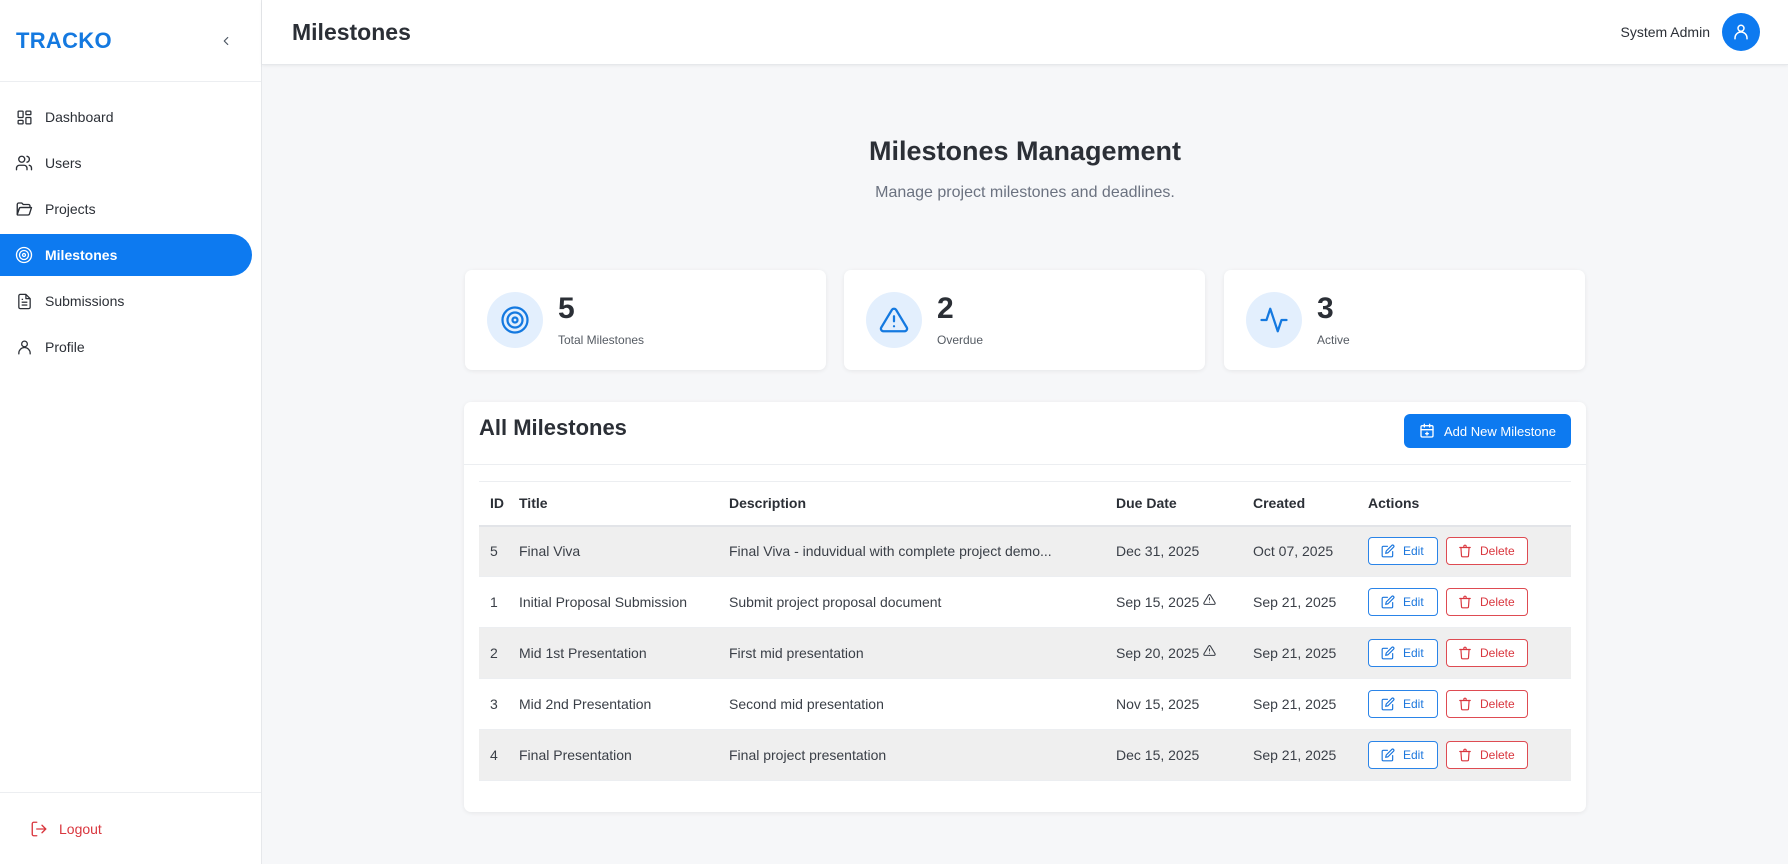 The height and width of the screenshot is (864, 1788). What do you see at coordinates (1024, 320) in the screenshot?
I see `stat-card-overdue: 2 Overdue` at bounding box center [1024, 320].